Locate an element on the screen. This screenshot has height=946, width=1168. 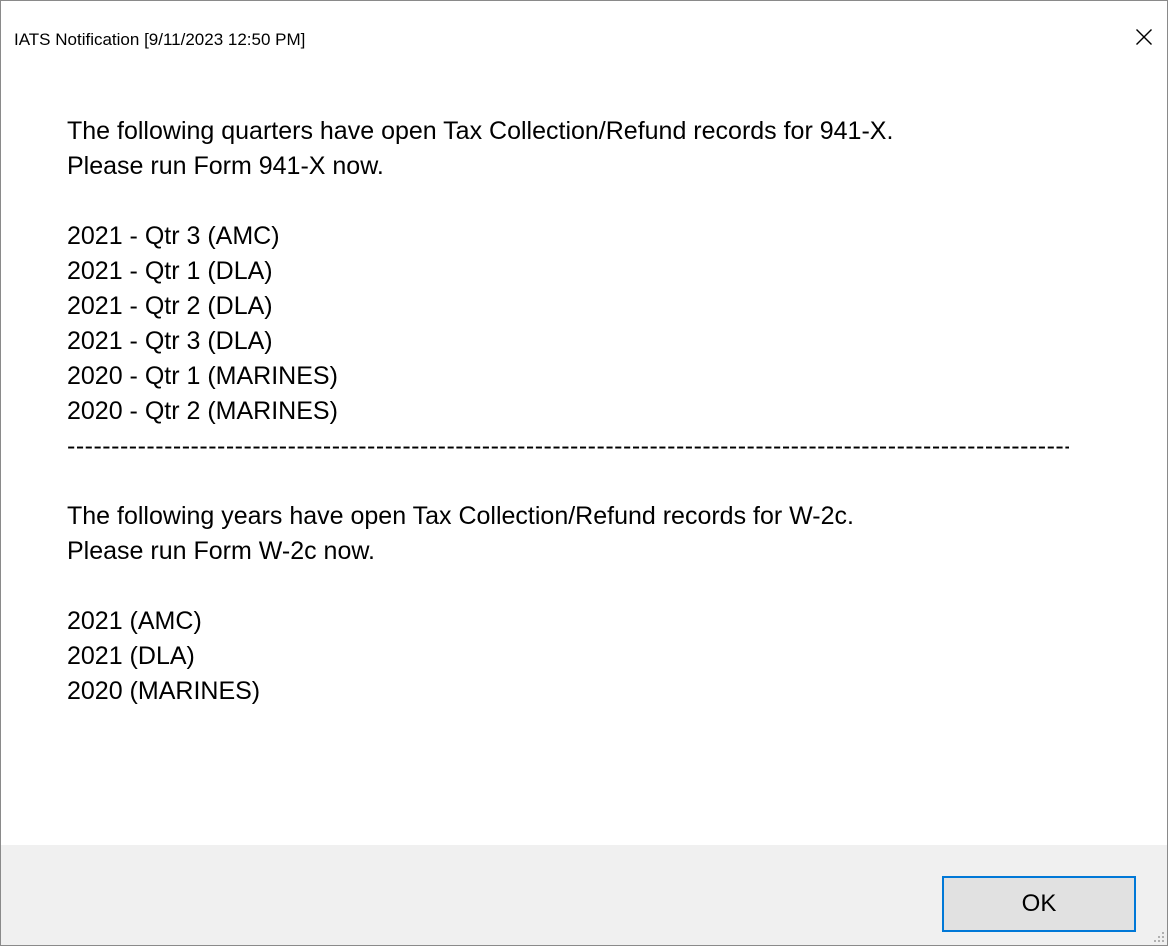
window-title: IATS Notification [9/11/2023 12:50 PM] is located at coordinates (160, 39).